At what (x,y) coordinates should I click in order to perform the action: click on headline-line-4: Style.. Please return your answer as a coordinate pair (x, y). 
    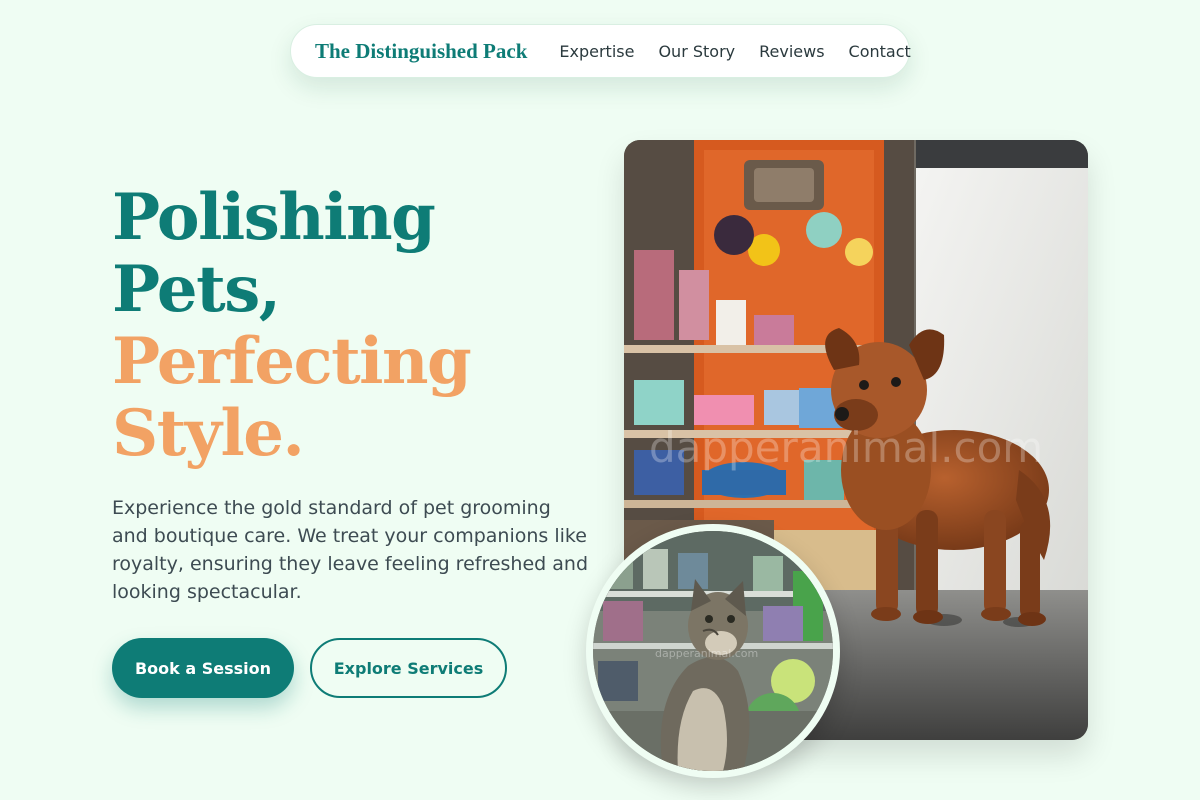
    Looking at the image, I should click on (208, 433).